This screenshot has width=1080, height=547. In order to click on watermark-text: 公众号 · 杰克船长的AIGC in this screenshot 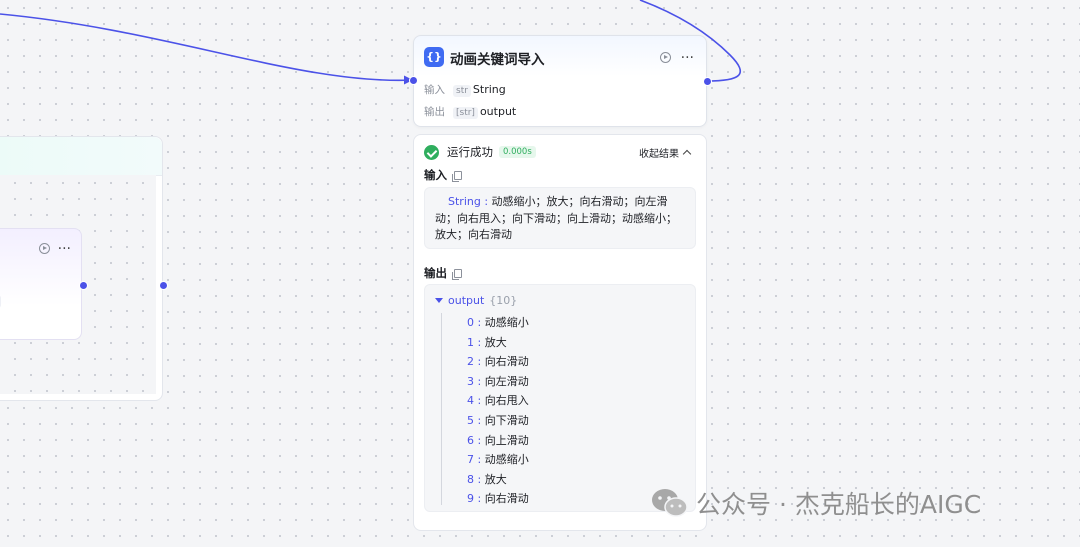, I will do `click(839, 504)`.